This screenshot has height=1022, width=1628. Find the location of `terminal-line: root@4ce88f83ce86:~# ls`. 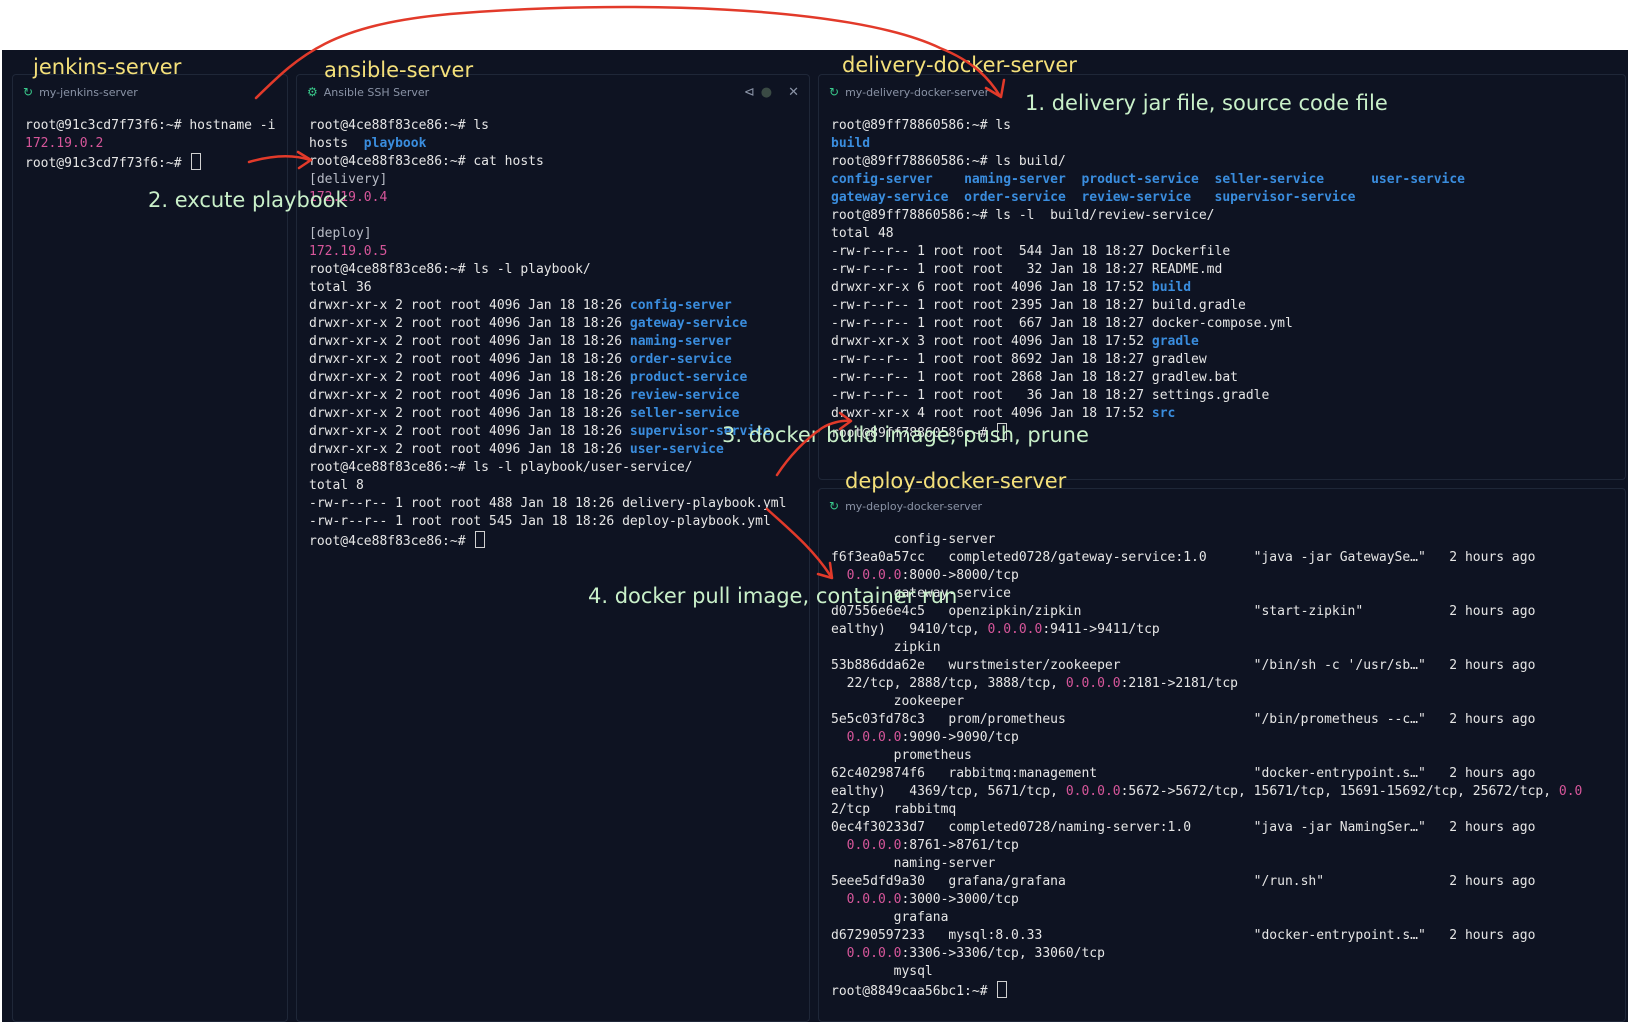

terminal-line: root@4ce88f83ce86:~# ls is located at coordinates (559, 126).